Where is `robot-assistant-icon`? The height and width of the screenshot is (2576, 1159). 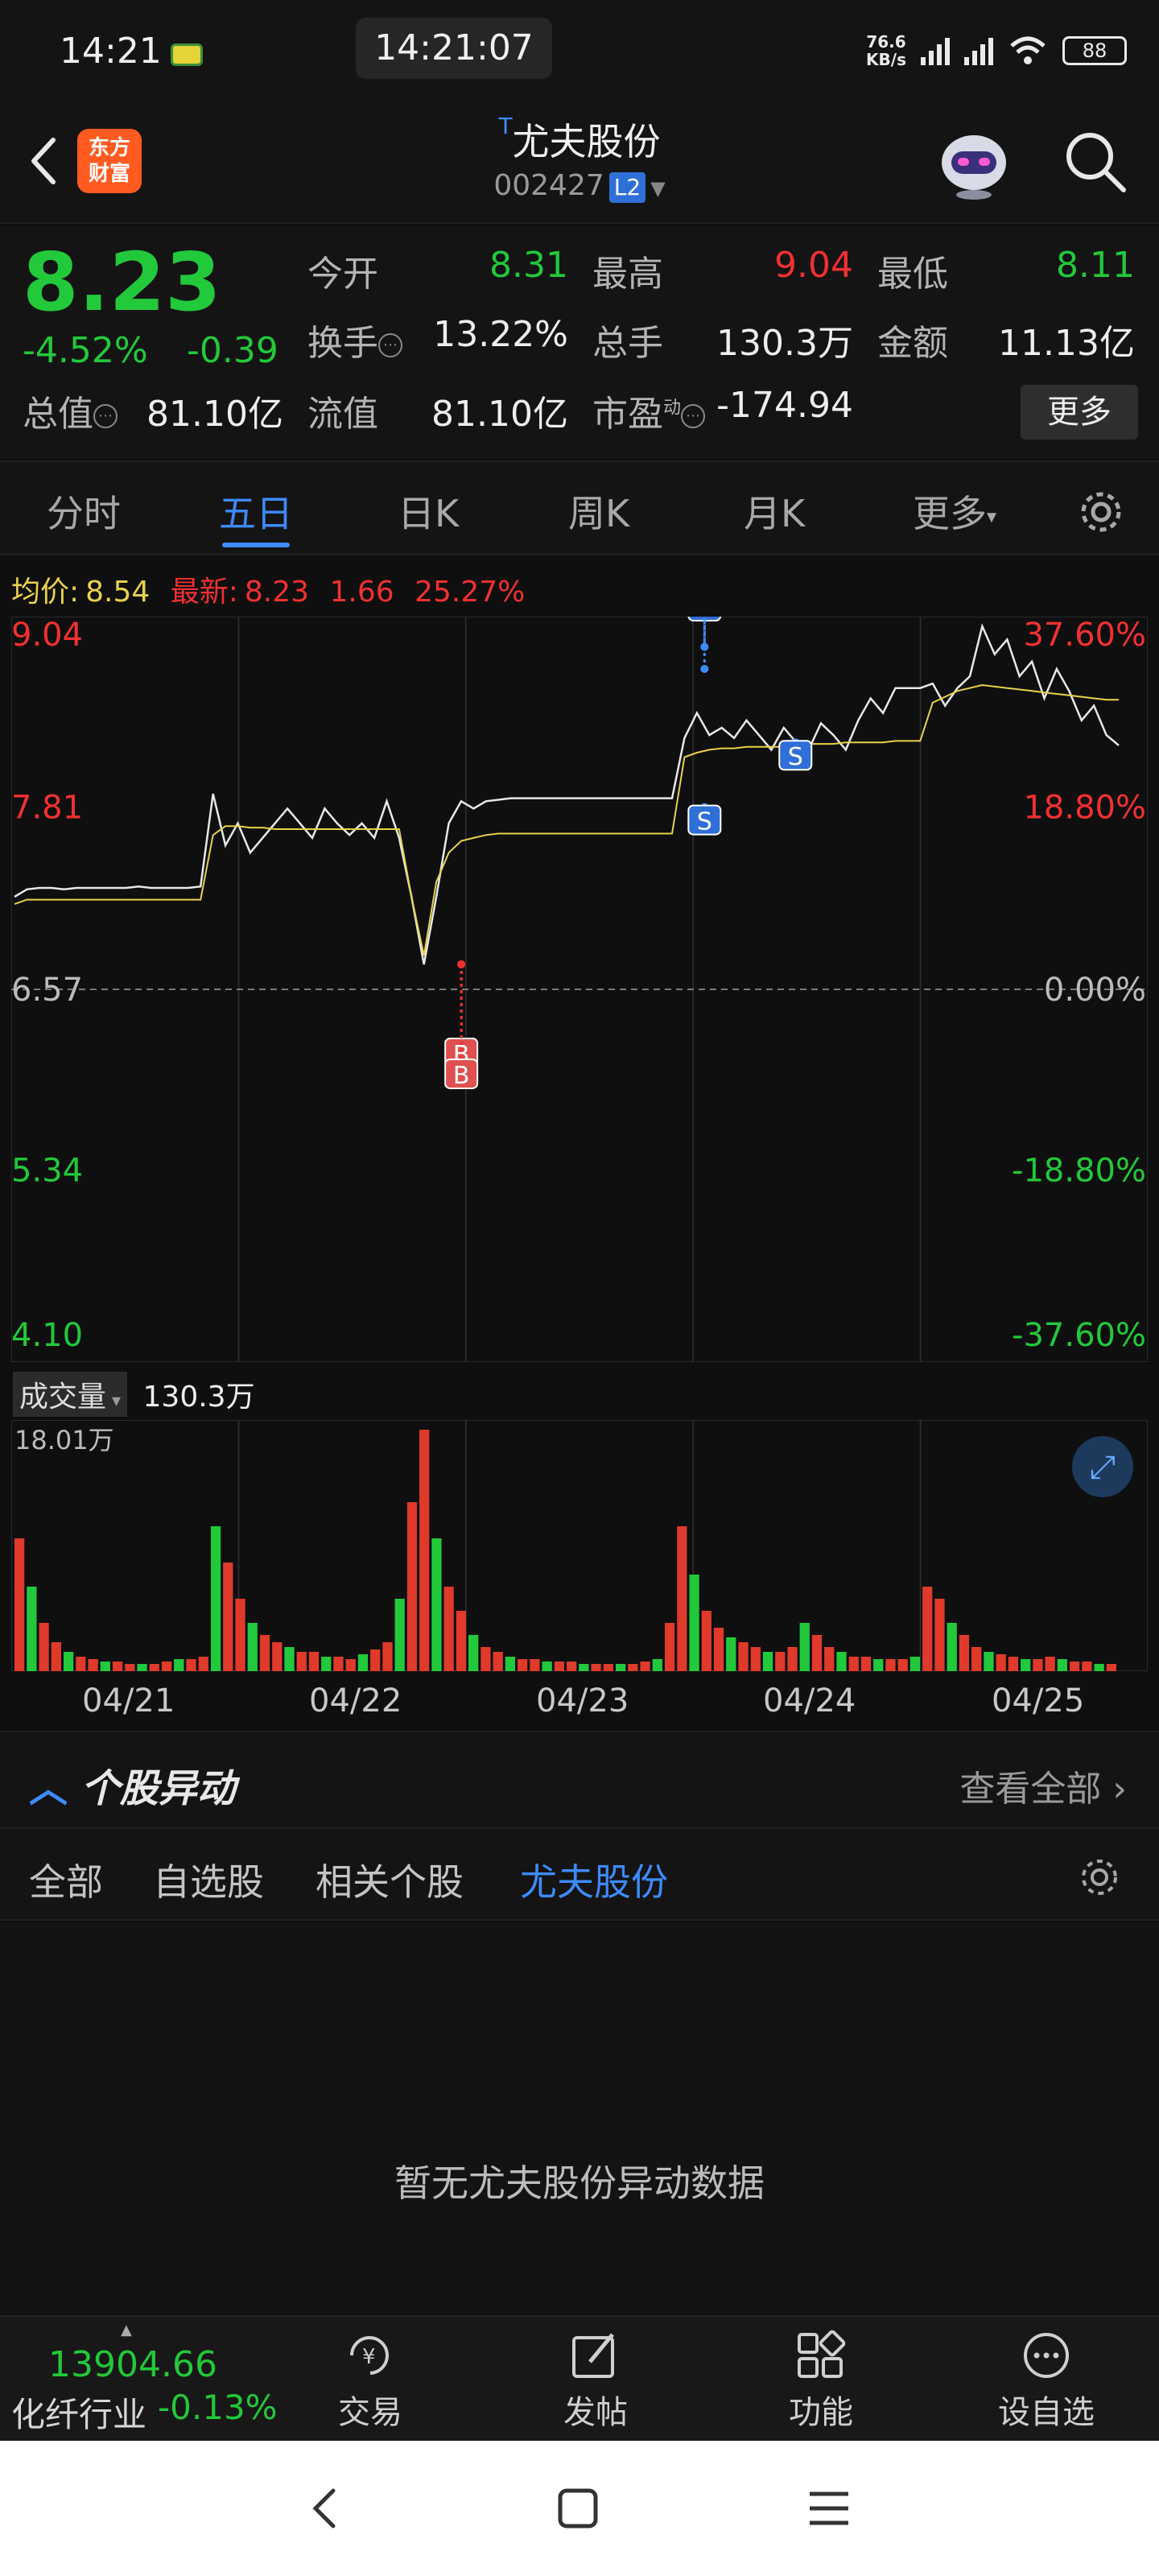
robot-assistant-icon is located at coordinates (974, 161).